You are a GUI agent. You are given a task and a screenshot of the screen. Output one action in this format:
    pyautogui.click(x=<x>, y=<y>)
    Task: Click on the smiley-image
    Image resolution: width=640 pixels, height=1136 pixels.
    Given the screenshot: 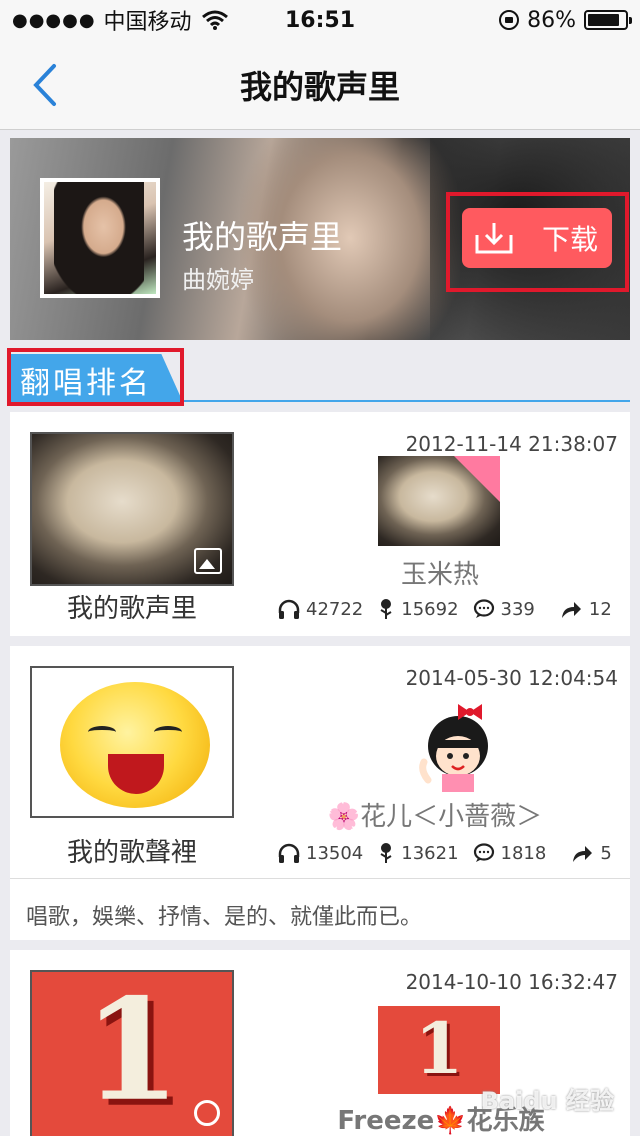 What is the action you would take?
    pyautogui.click(x=135, y=745)
    